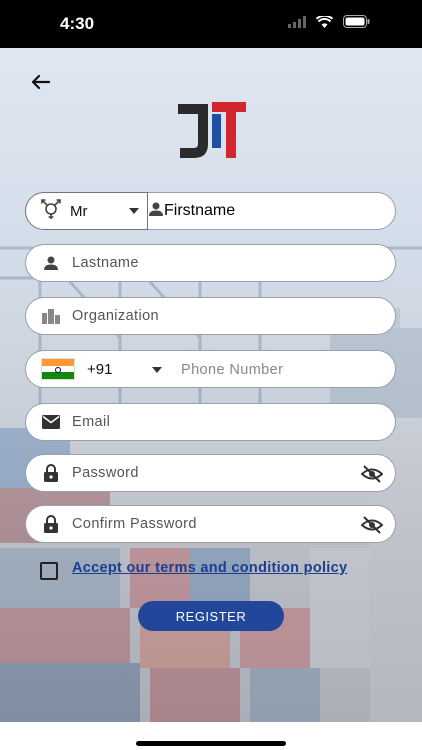  Describe the element at coordinates (77, 23) in the screenshot. I see `status-time: 4:30` at that location.